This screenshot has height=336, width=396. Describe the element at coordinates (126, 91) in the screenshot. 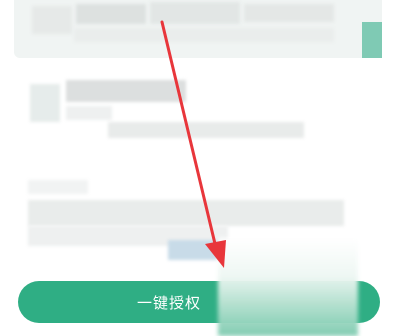

I see `redacted-title` at that location.